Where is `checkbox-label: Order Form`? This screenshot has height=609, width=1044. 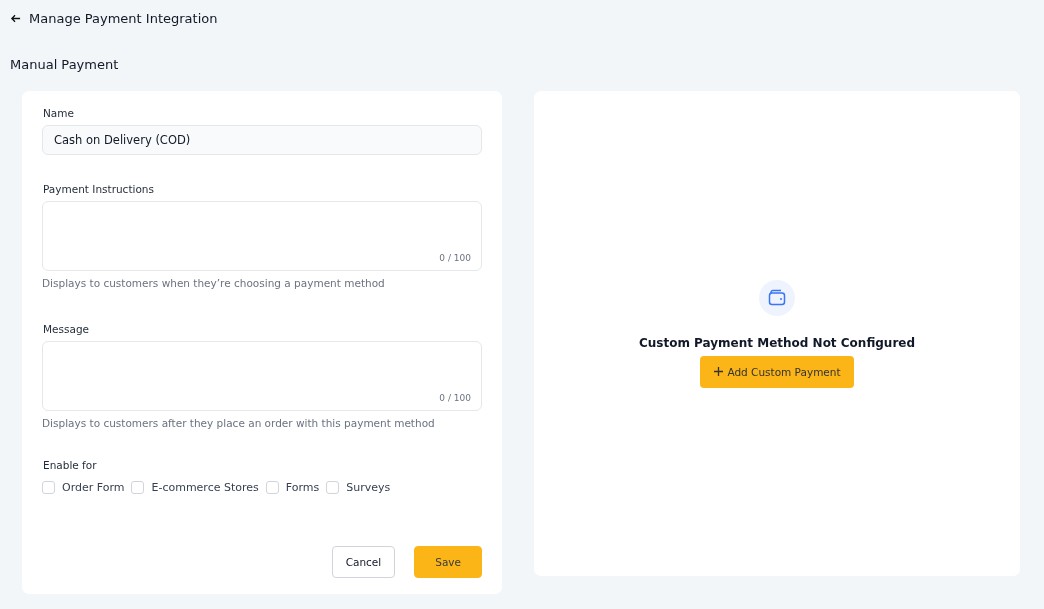 checkbox-label: Order Form is located at coordinates (93, 487).